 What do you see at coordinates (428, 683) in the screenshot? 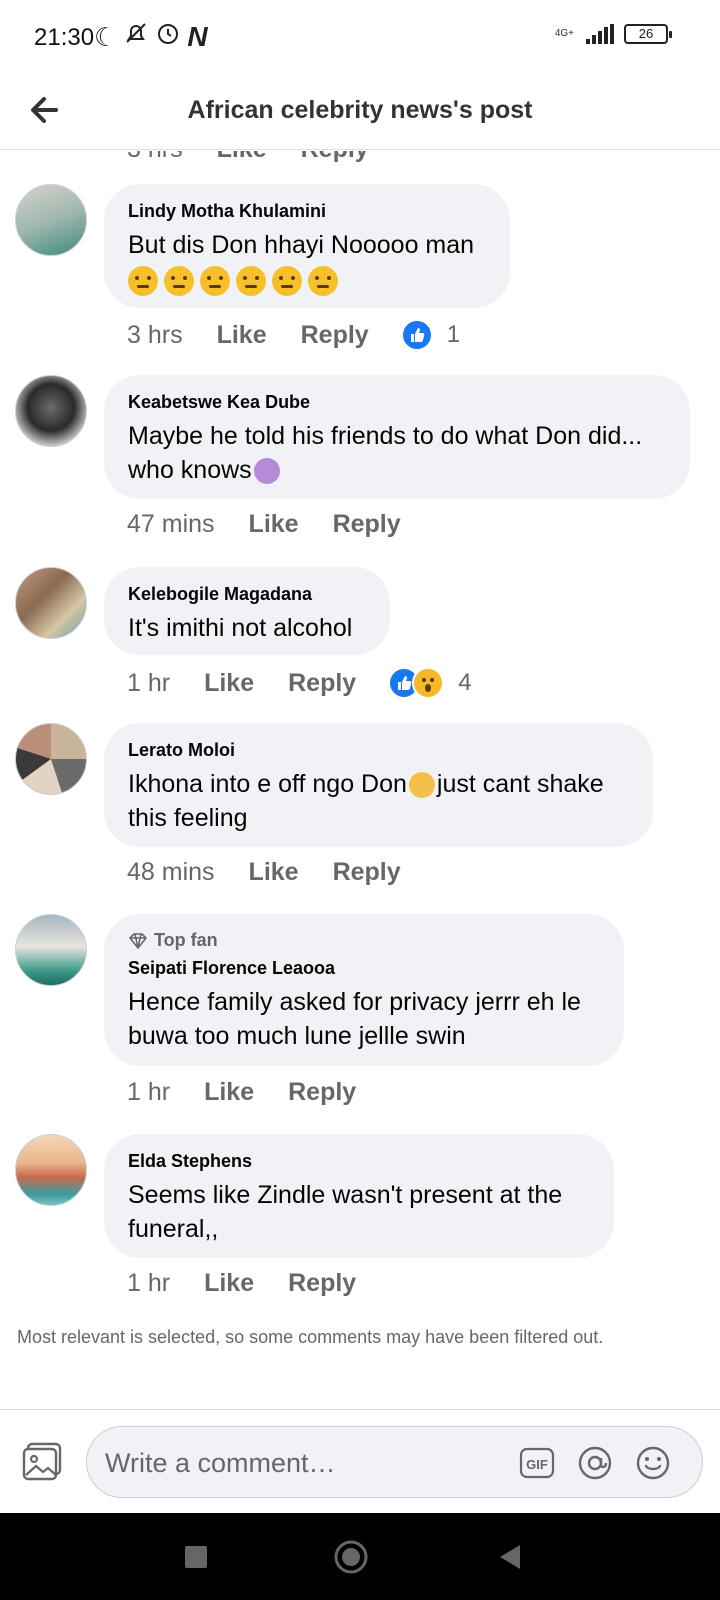
I see `wow-reaction-icon` at bounding box center [428, 683].